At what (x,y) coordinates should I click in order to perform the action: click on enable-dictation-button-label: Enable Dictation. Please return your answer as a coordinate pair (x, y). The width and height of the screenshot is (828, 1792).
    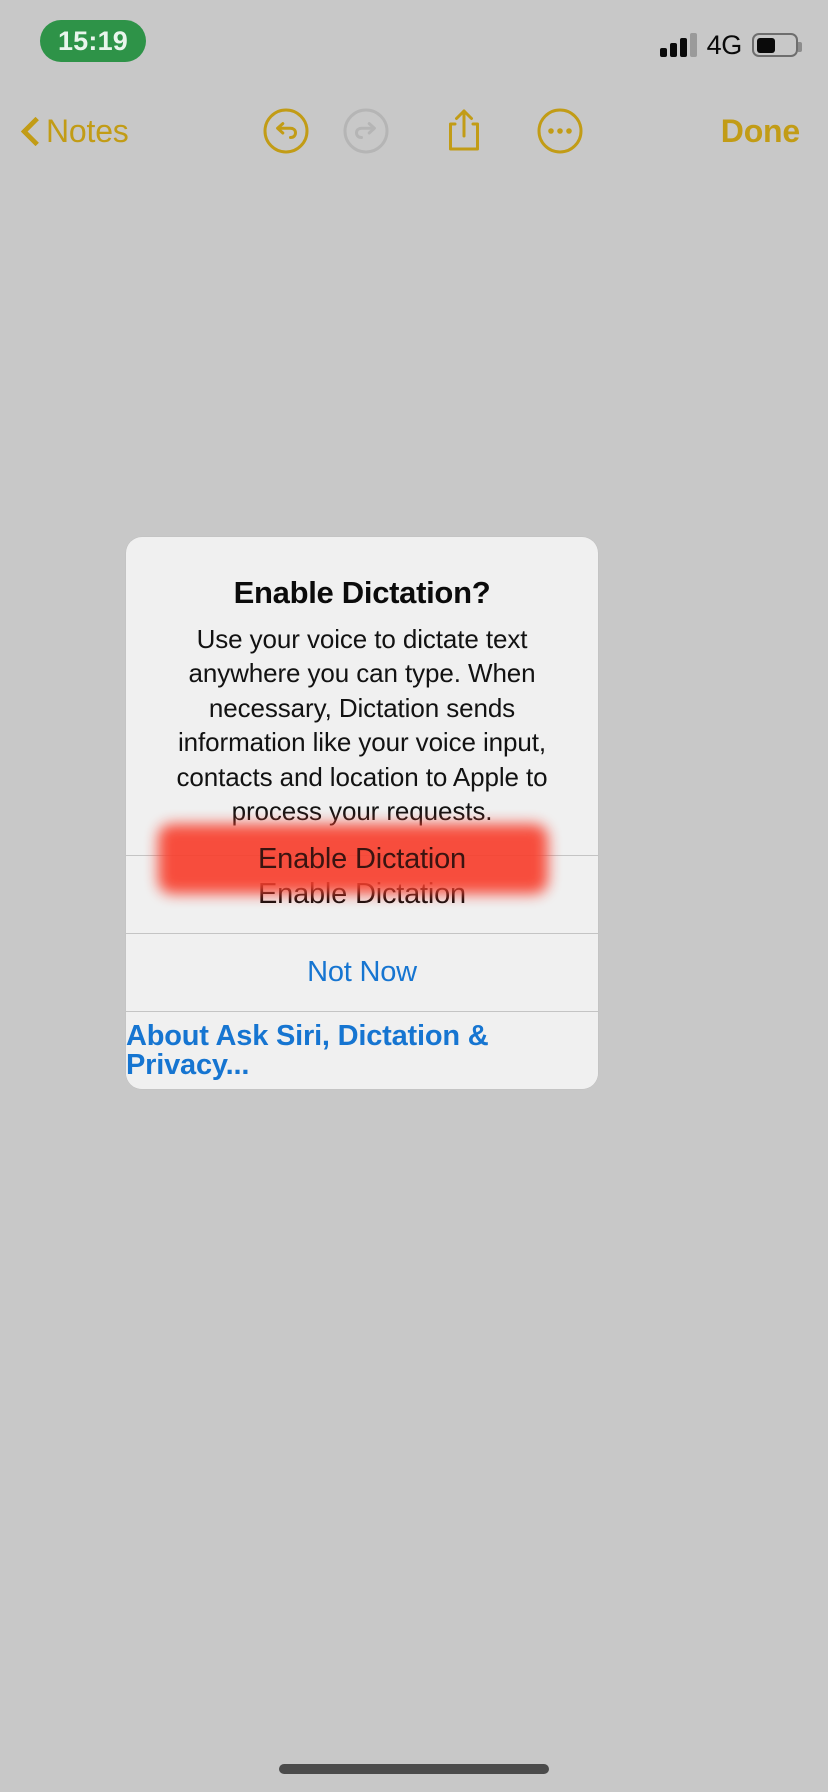
    Looking at the image, I should click on (362, 894).